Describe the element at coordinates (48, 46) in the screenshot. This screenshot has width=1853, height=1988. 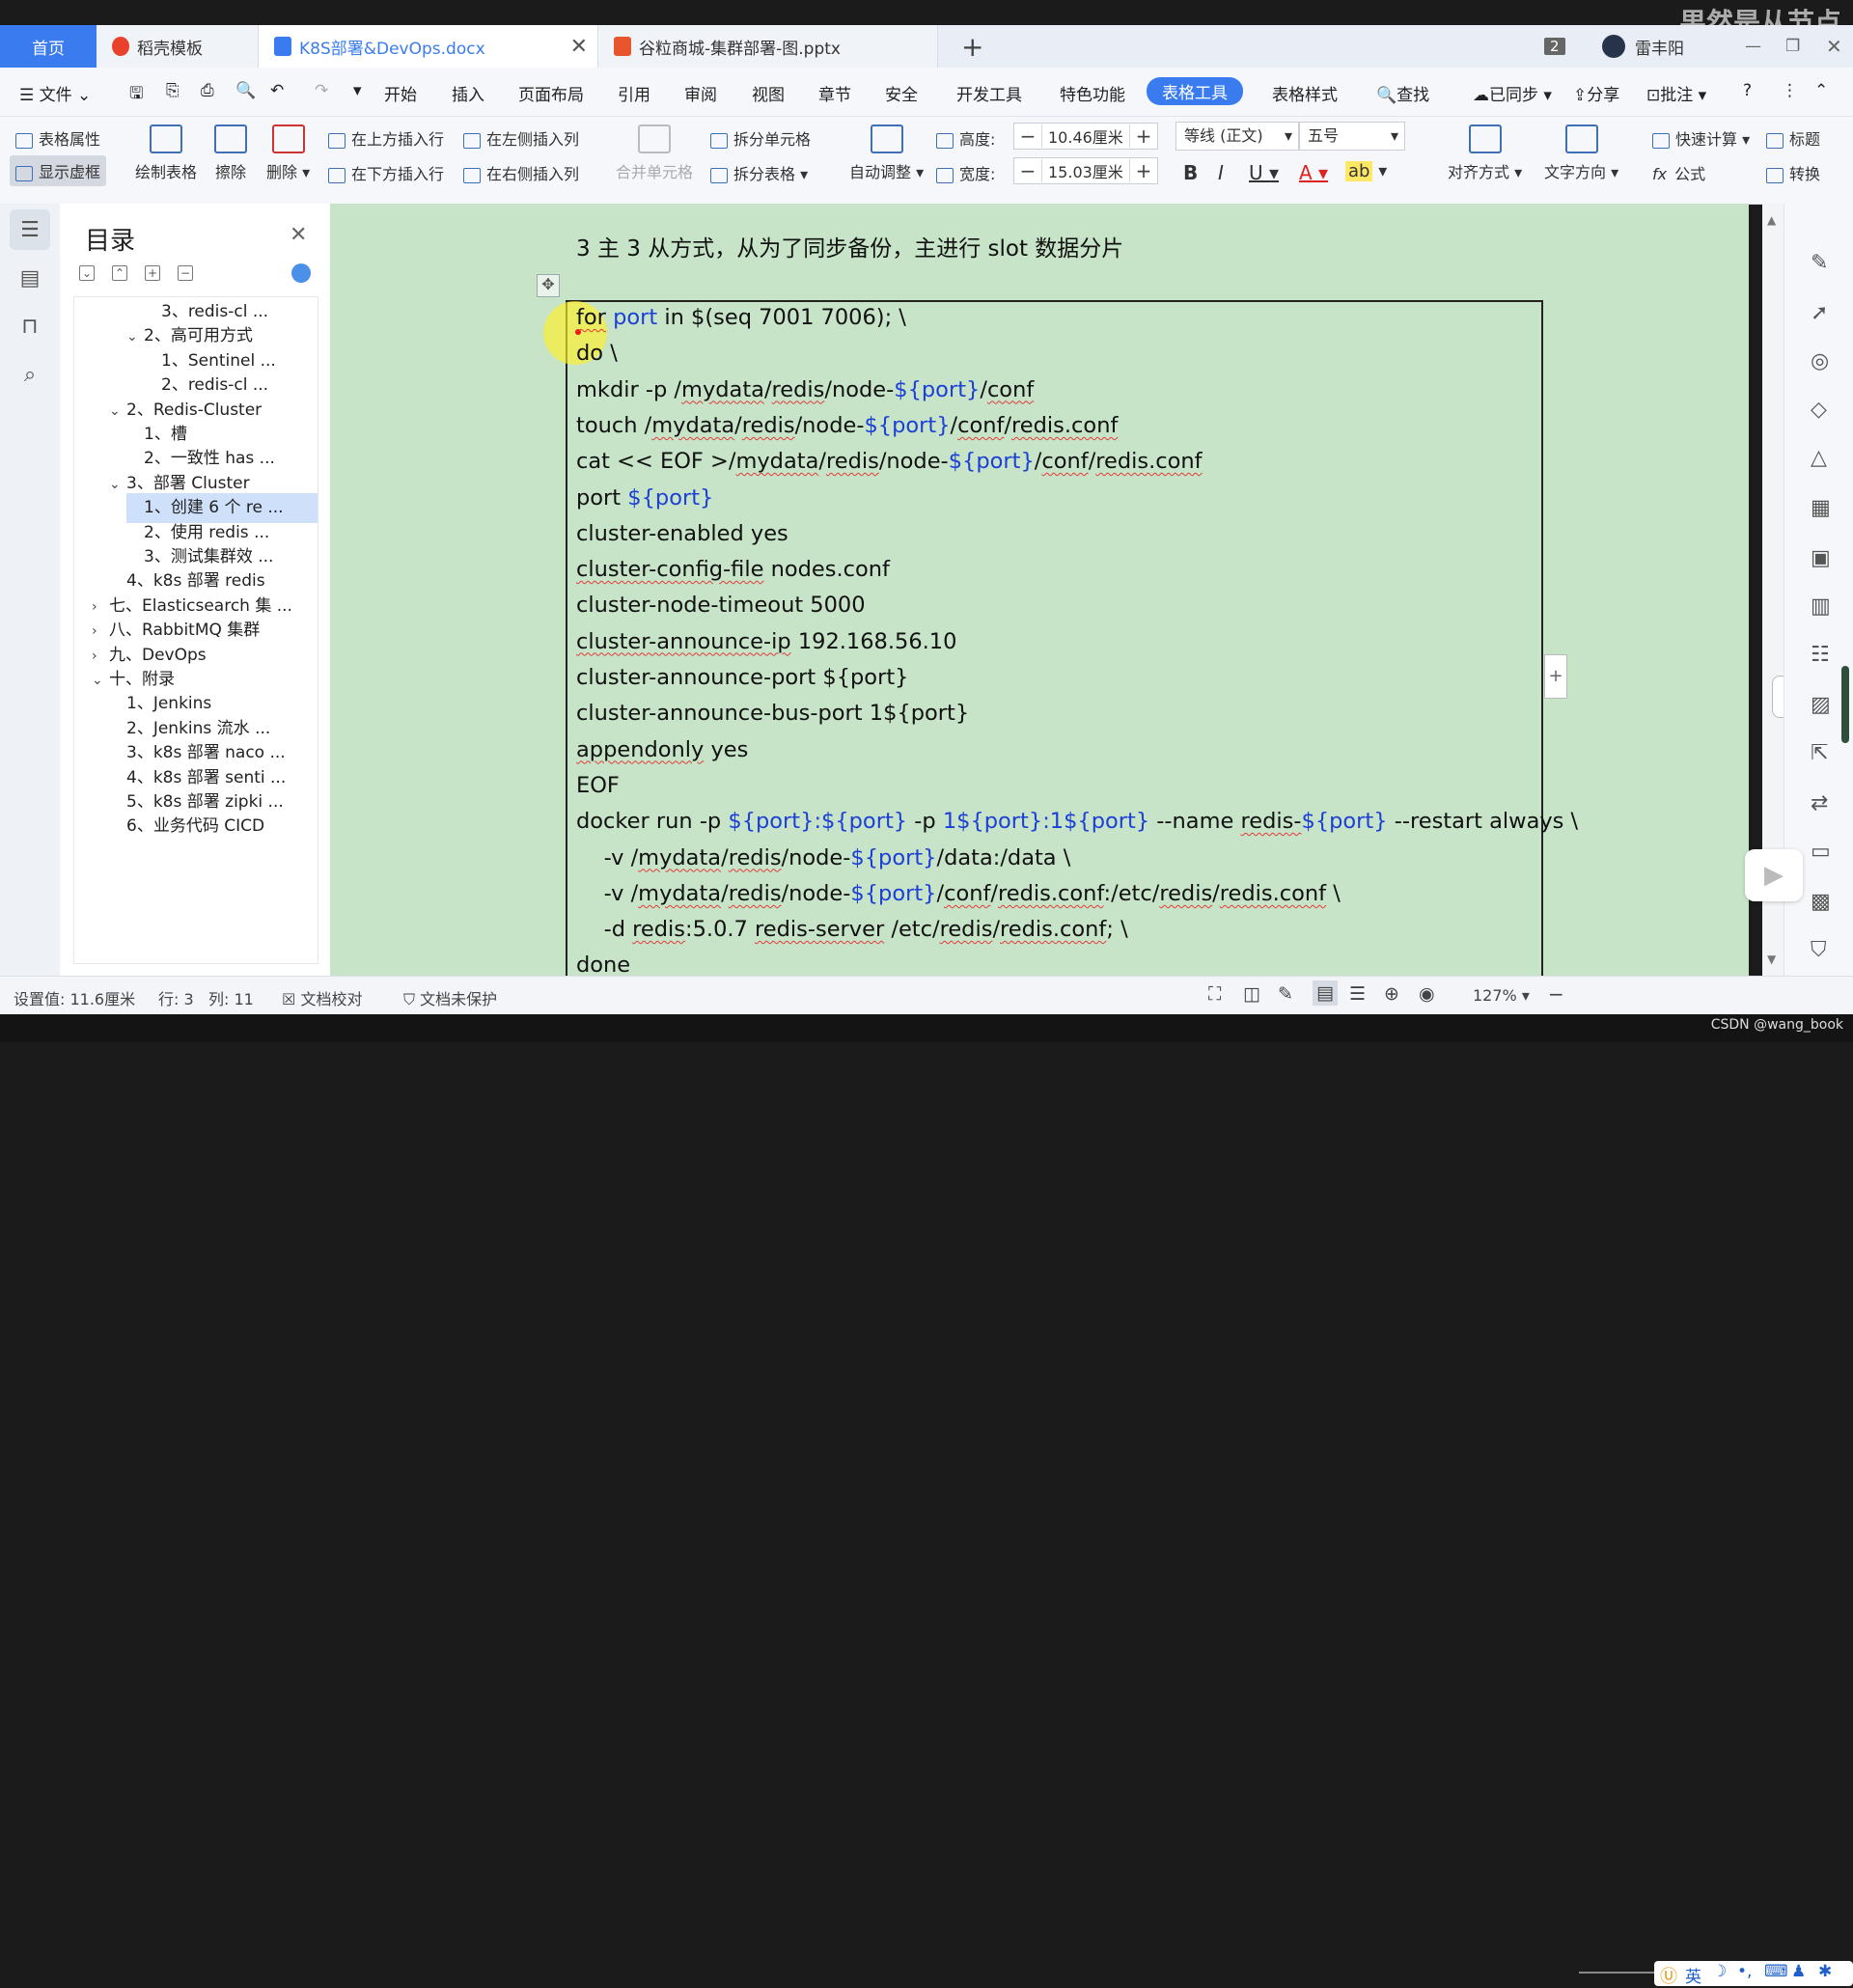
I see `tab-home: 首页` at that location.